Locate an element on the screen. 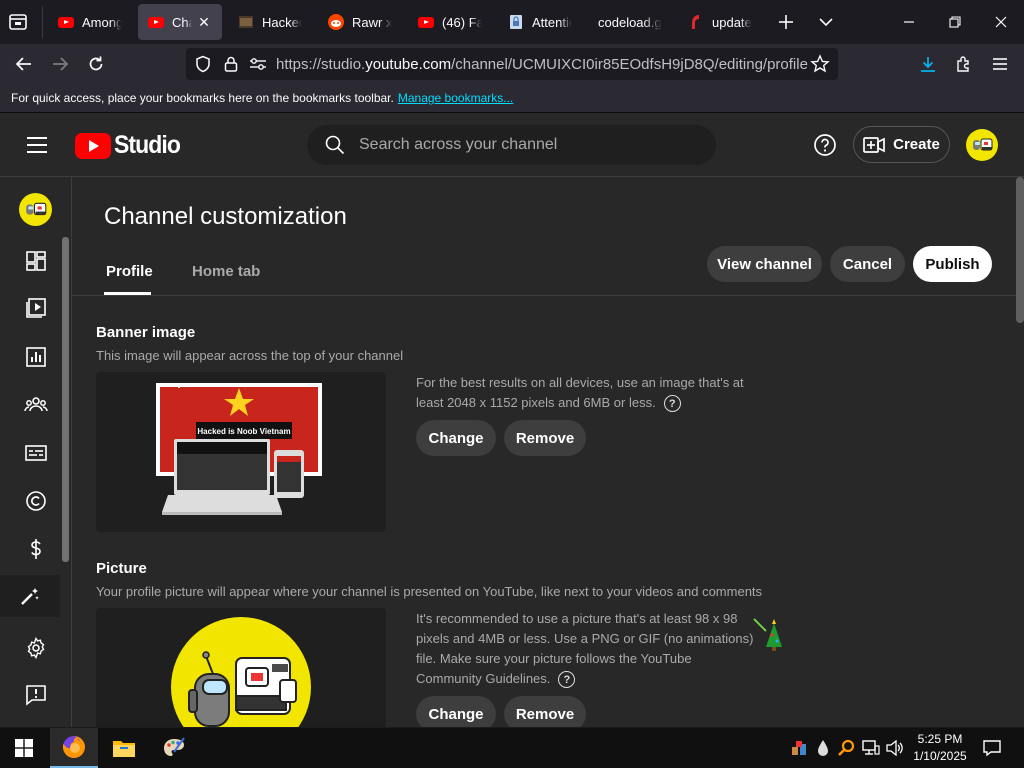 This screenshot has width=1024, height=768. studio-left-nav is located at coordinates (36, 452).